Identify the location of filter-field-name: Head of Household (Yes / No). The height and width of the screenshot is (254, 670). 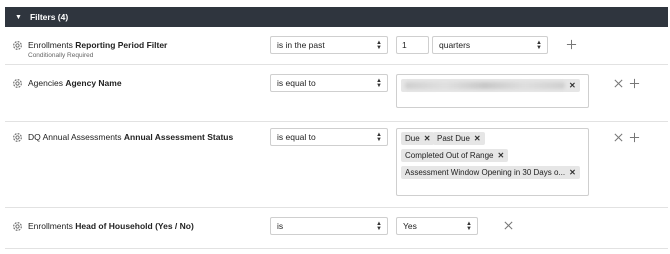
(134, 226).